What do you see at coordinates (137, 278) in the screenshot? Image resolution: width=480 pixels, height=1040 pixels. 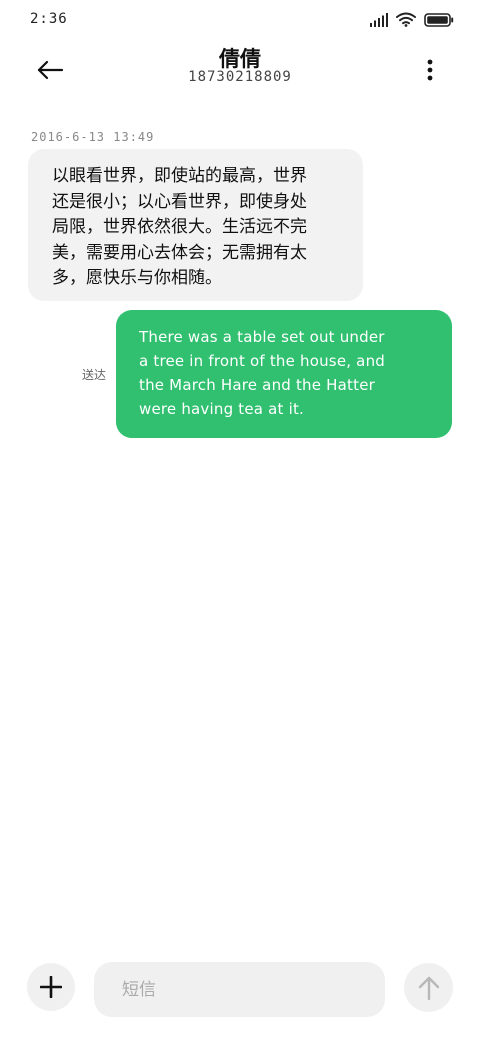 I see `message-line: 多，愿快乐与你相随。` at bounding box center [137, 278].